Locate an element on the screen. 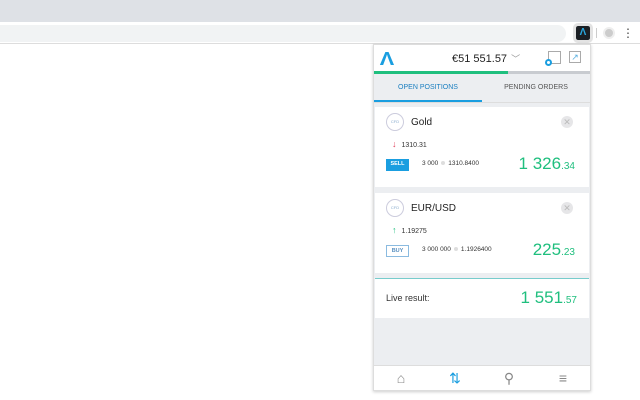  side-badge: SELL is located at coordinates (397, 165).